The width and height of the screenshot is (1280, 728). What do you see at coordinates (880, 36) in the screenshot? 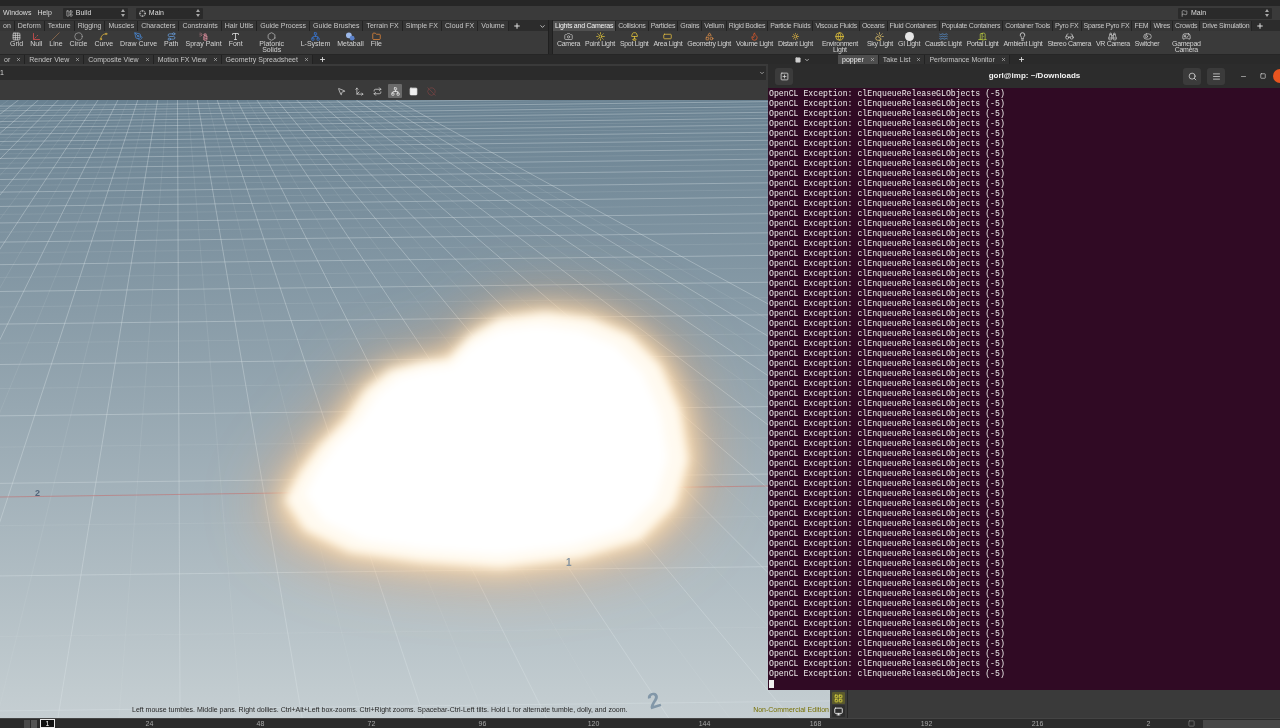
I see `cloud-sun-icon` at bounding box center [880, 36].